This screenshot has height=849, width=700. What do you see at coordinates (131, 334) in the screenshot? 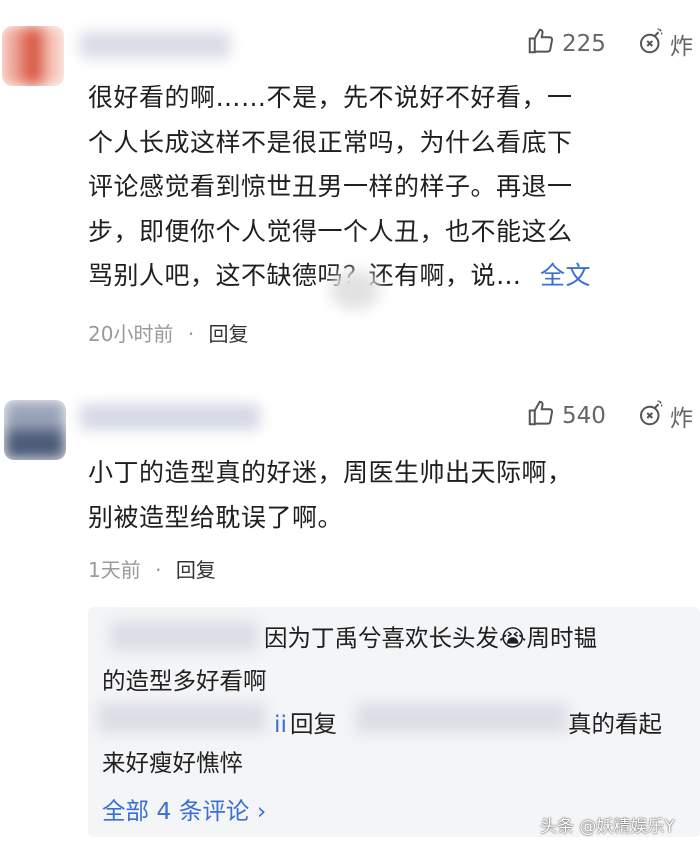
I see `timestamp: 20小时前` at bounding box center [131, 334].